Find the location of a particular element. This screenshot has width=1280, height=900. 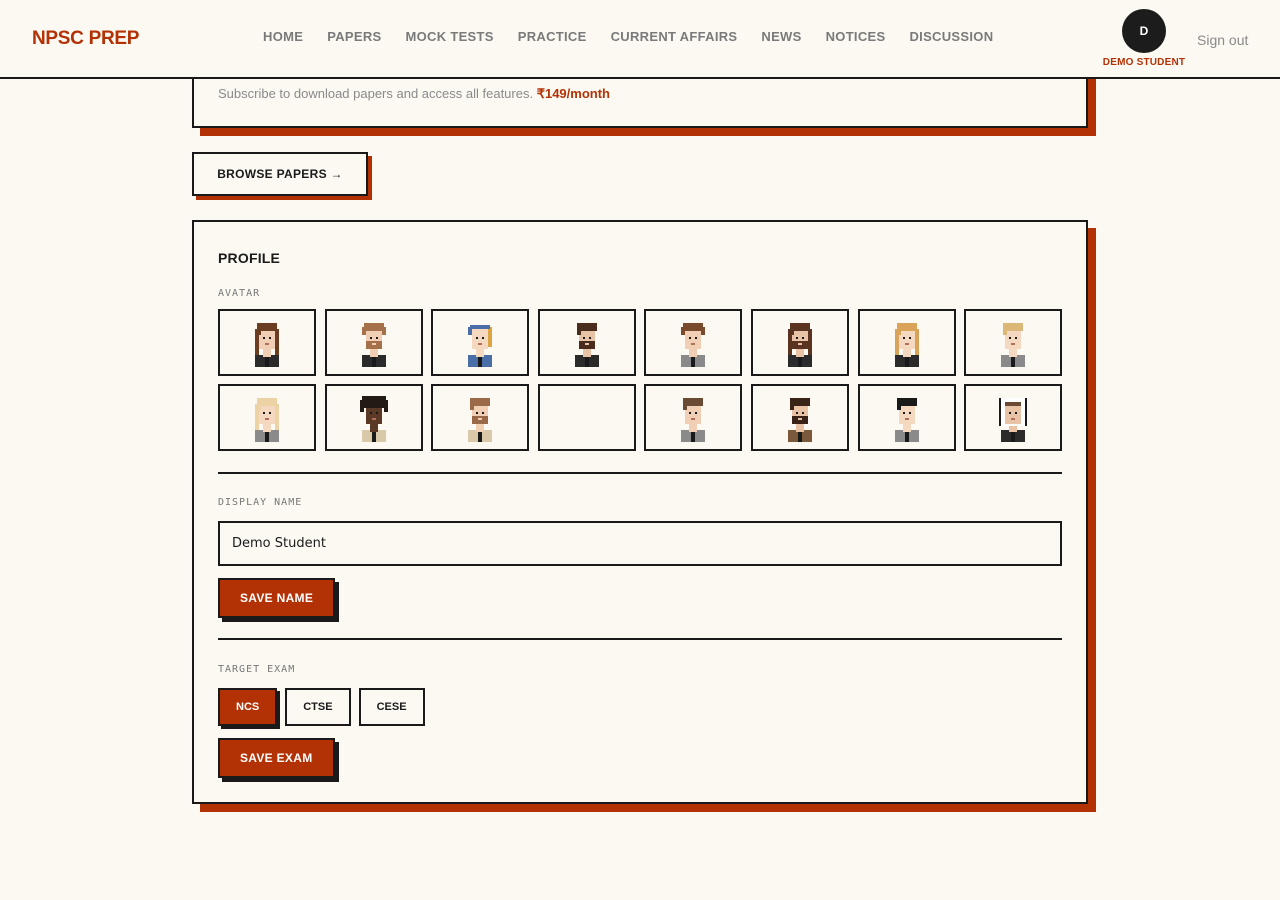

avatar-short-brown-icon is located at coordinates (693, 419).